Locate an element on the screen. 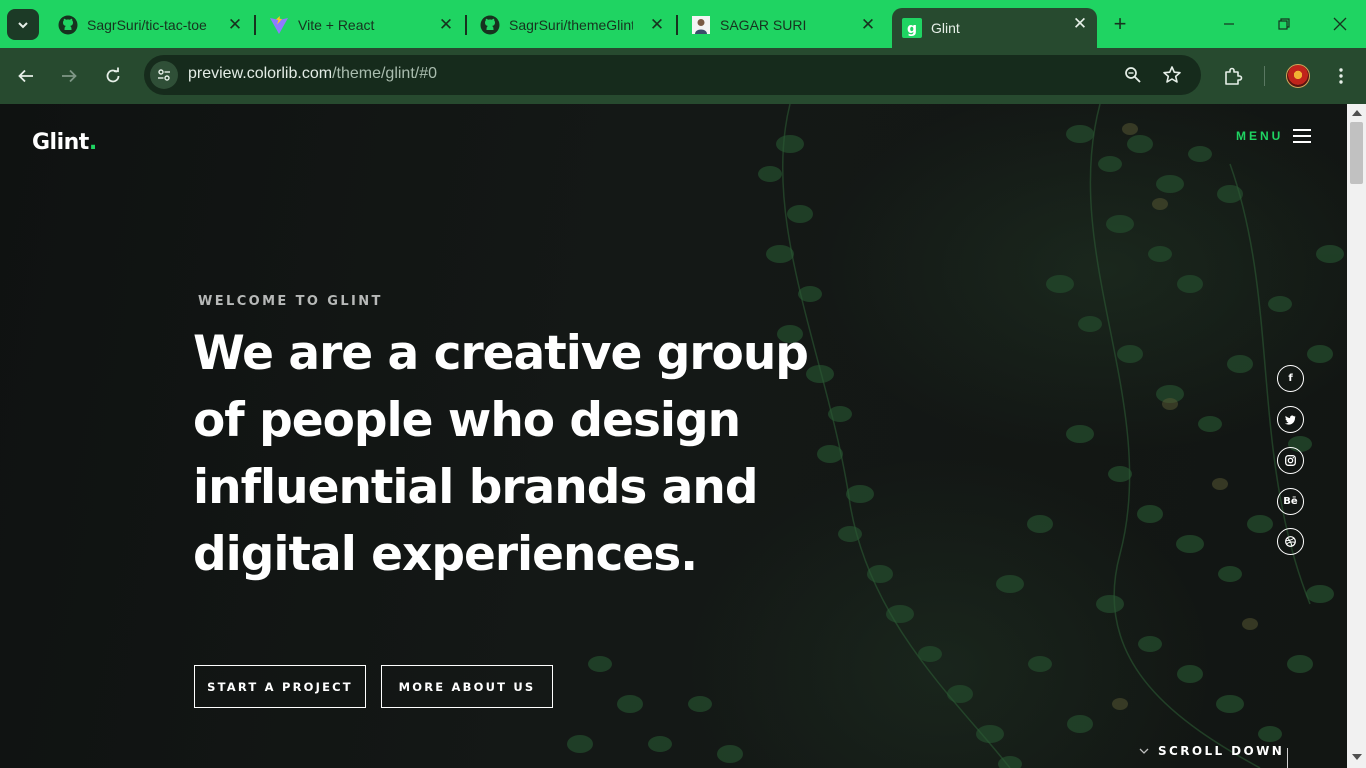  scroll-down-arrow is located at coordinates (1357, 757).